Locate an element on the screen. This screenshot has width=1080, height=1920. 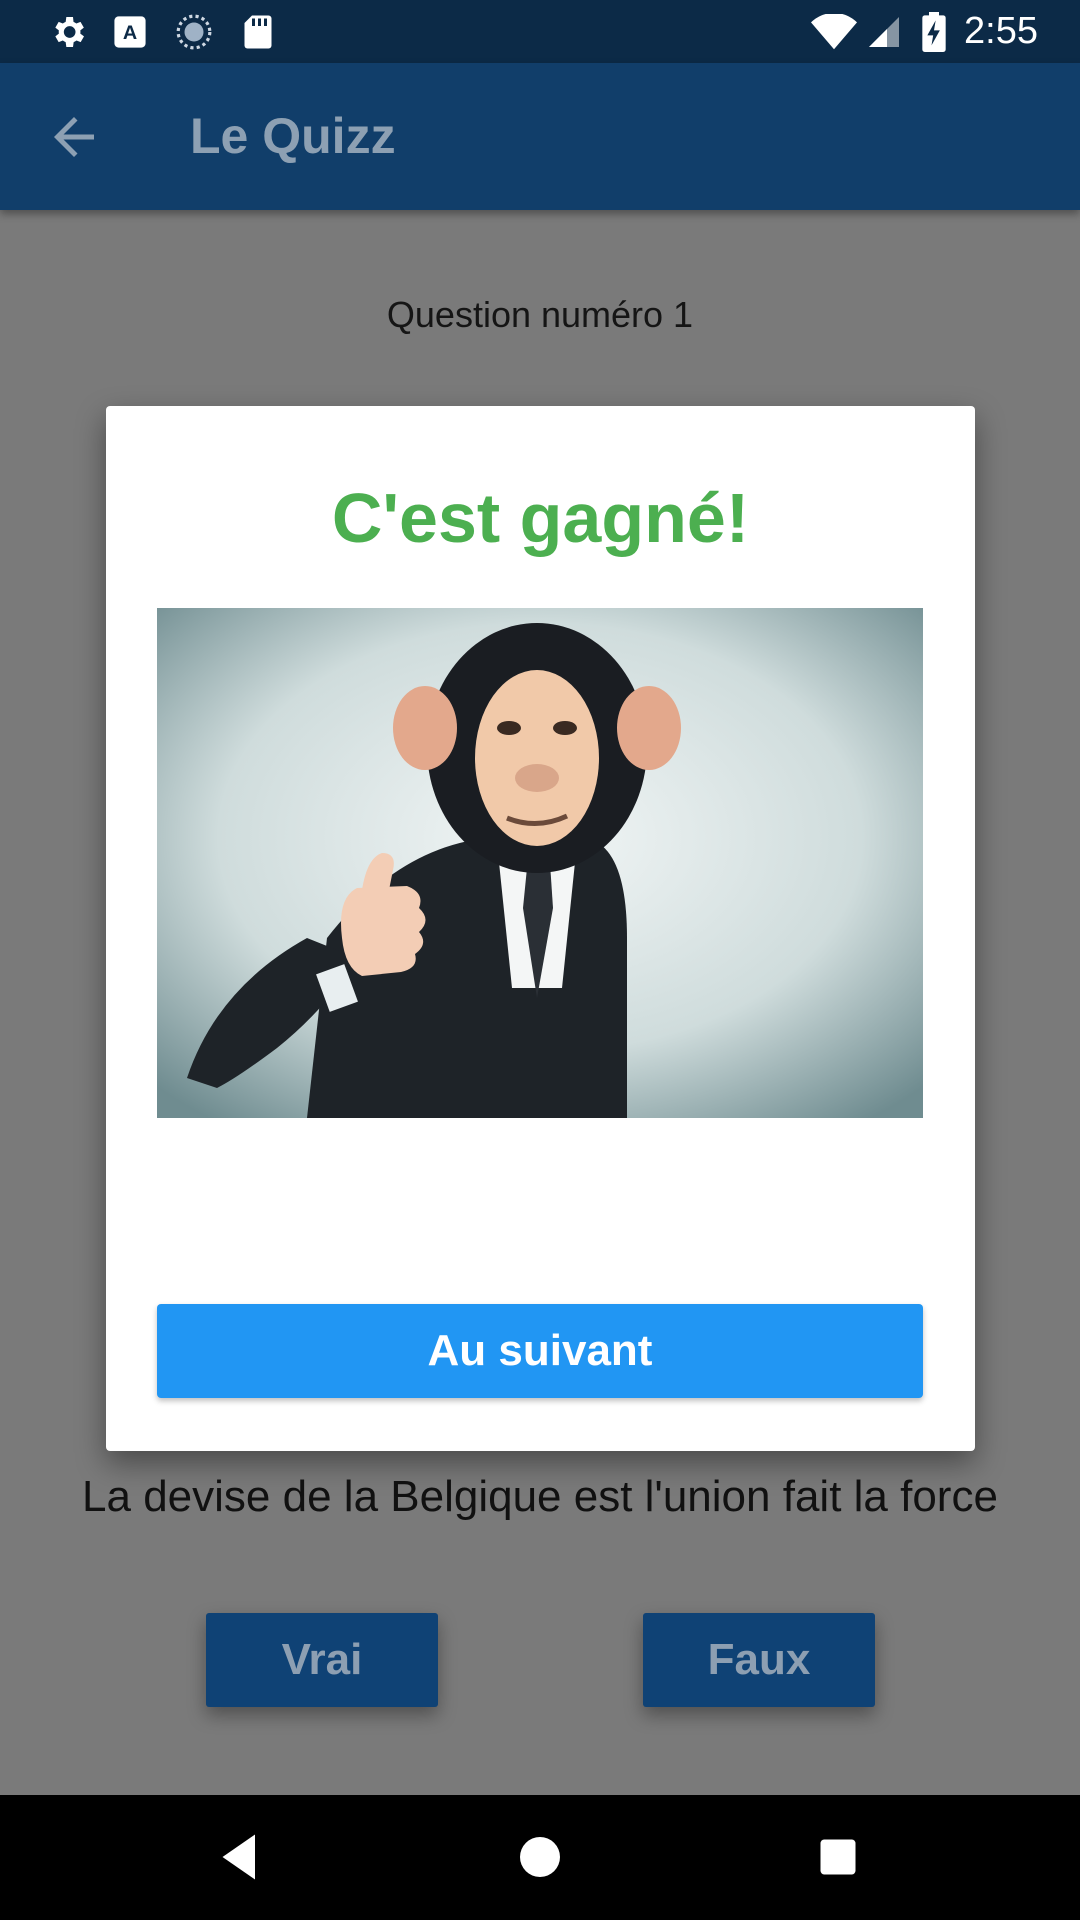
recents-square-icon is located at coordinates (838, 1857).